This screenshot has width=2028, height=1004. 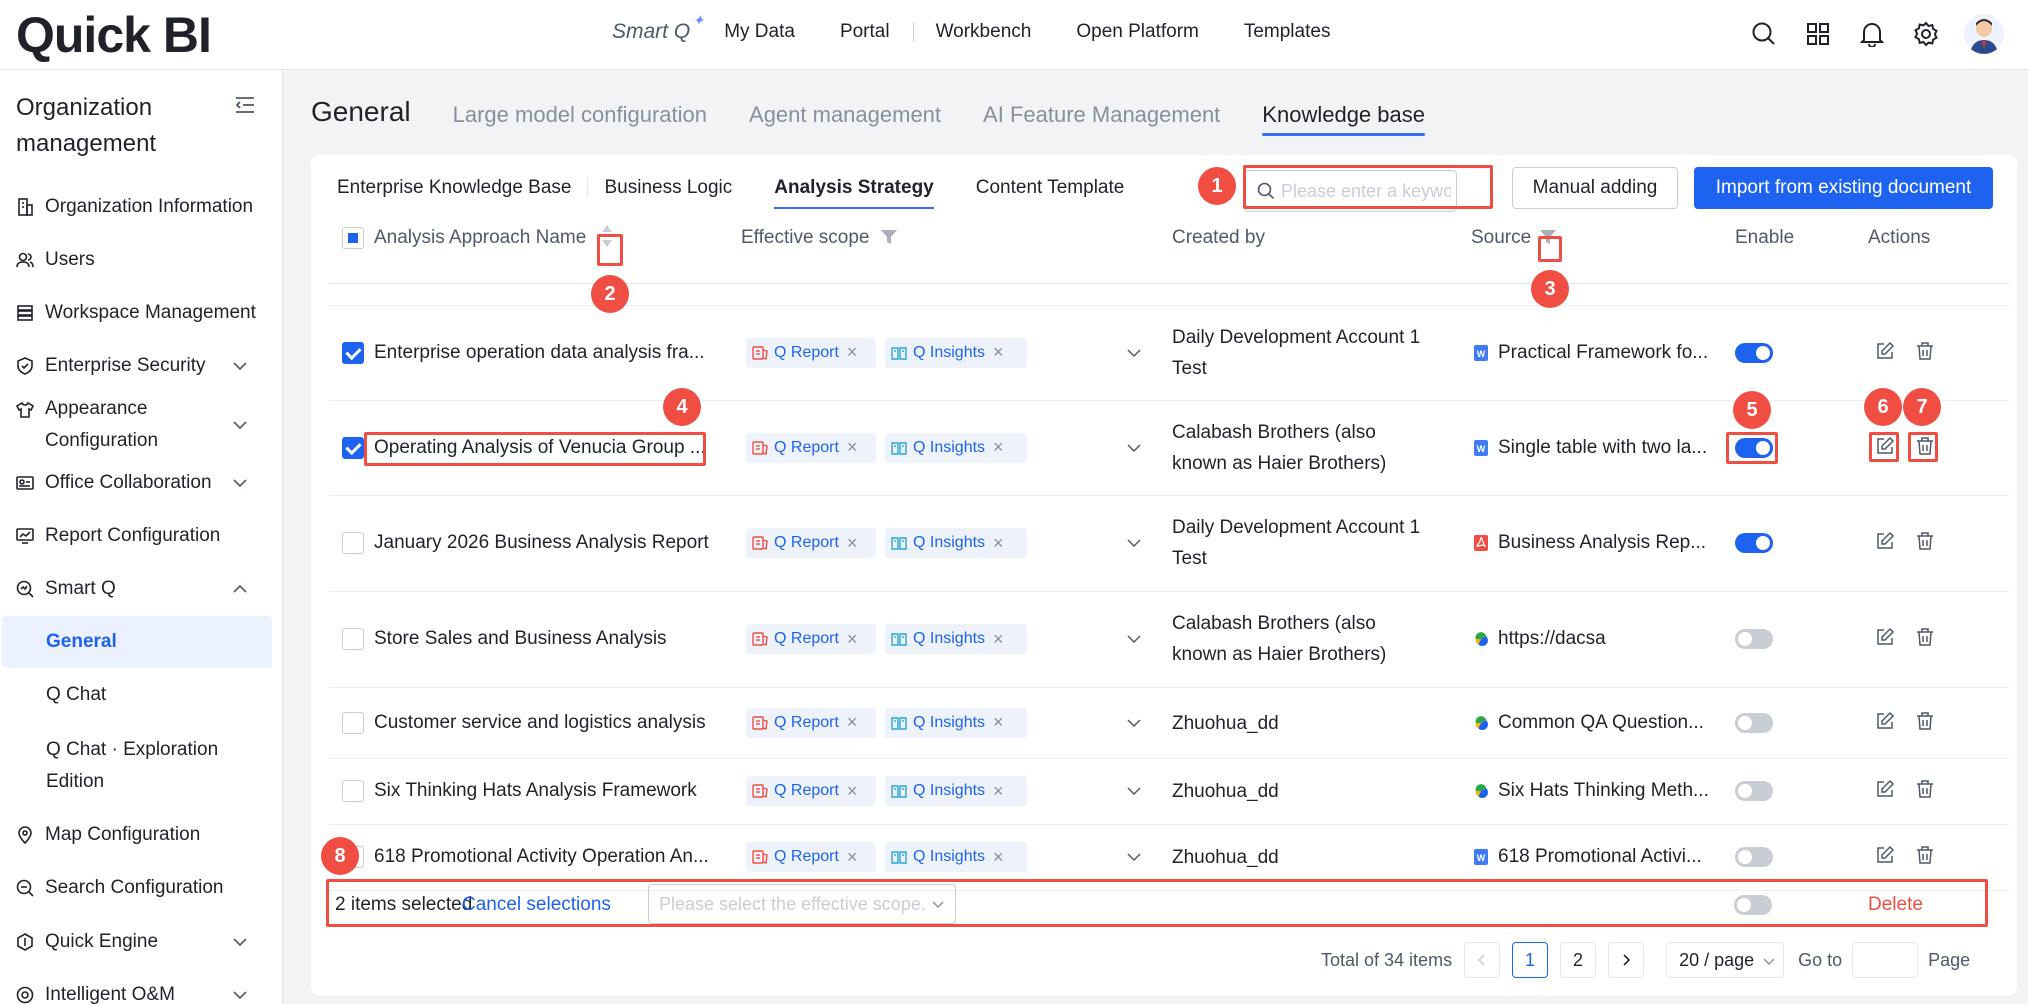 I want to click on subtab-enterprise-knowledge-base: Enterprise Knowledge Base, so click(x=454, y=192).